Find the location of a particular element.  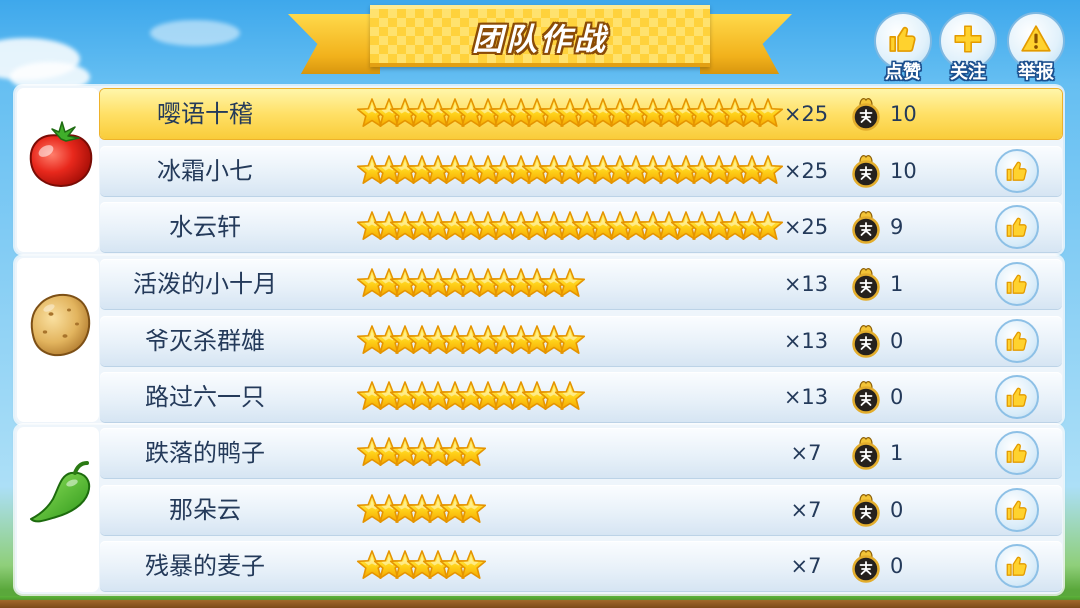

warning-icon is located at coordinates (1036, 41).